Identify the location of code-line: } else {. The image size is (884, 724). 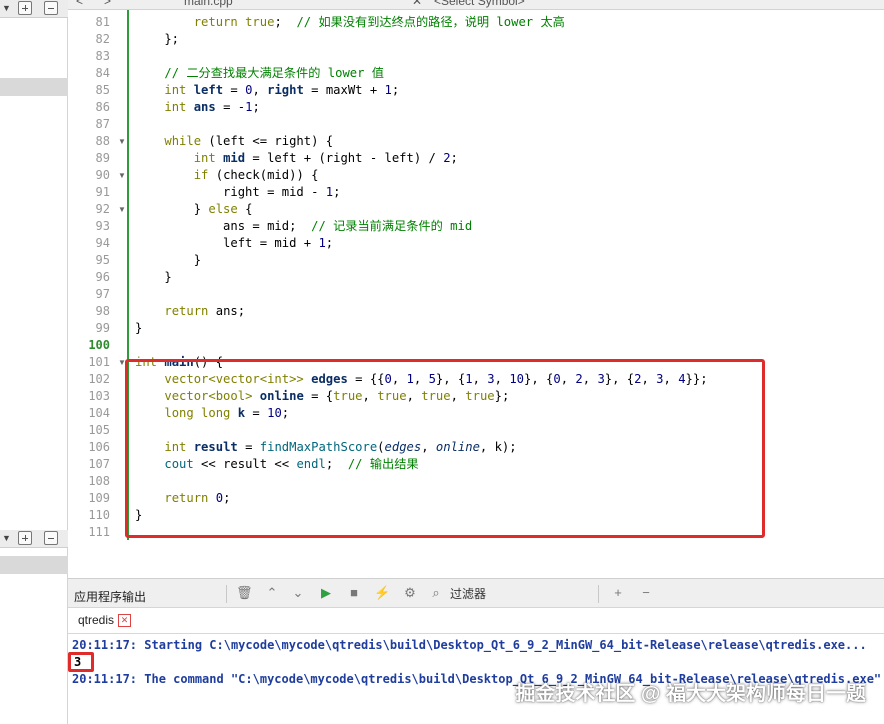
(194, 209).